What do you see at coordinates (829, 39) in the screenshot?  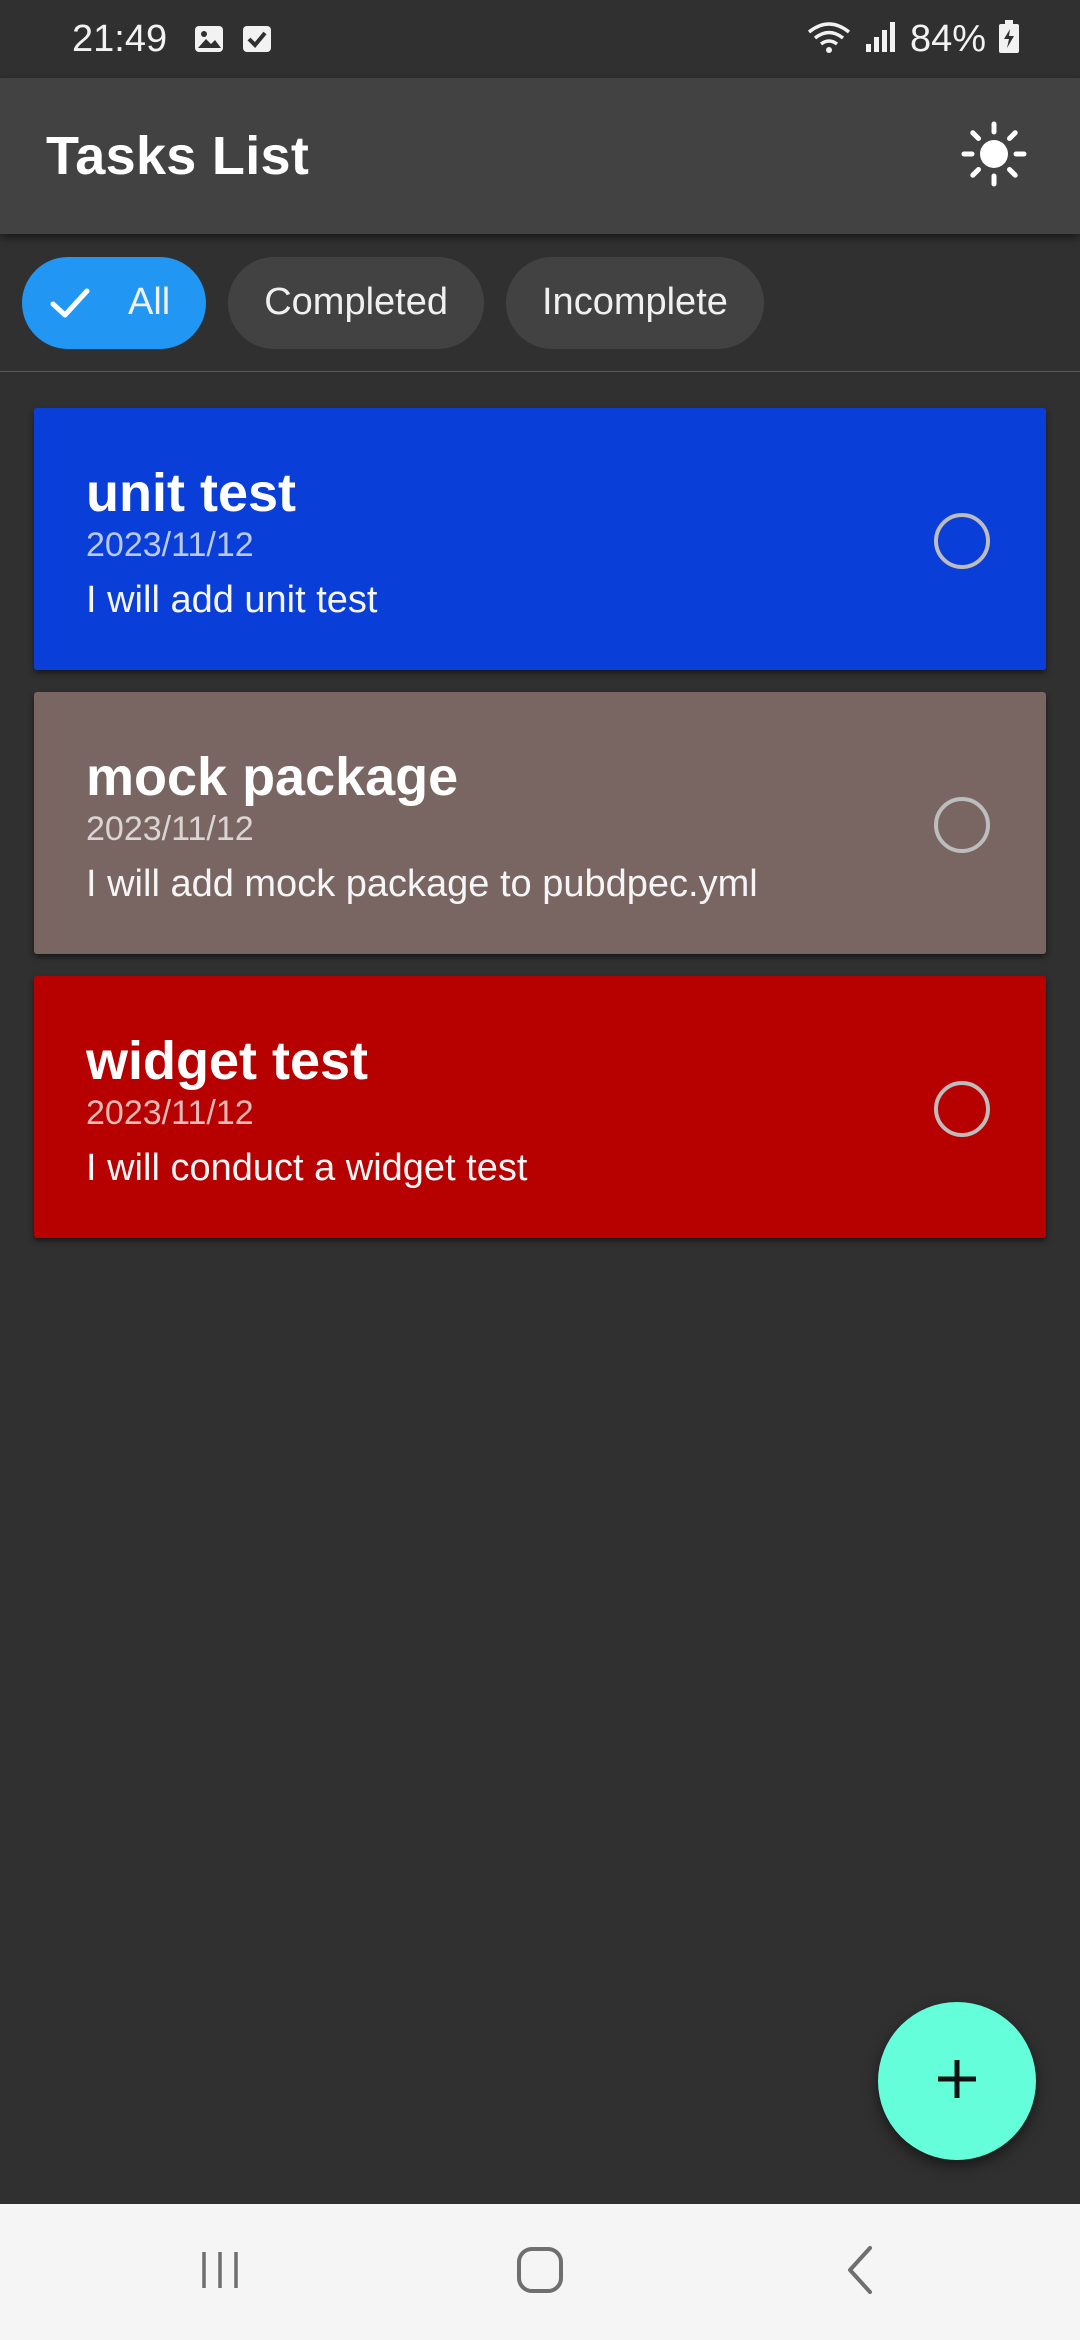 I see `wifi-icon` at bounding box center [829, 39].